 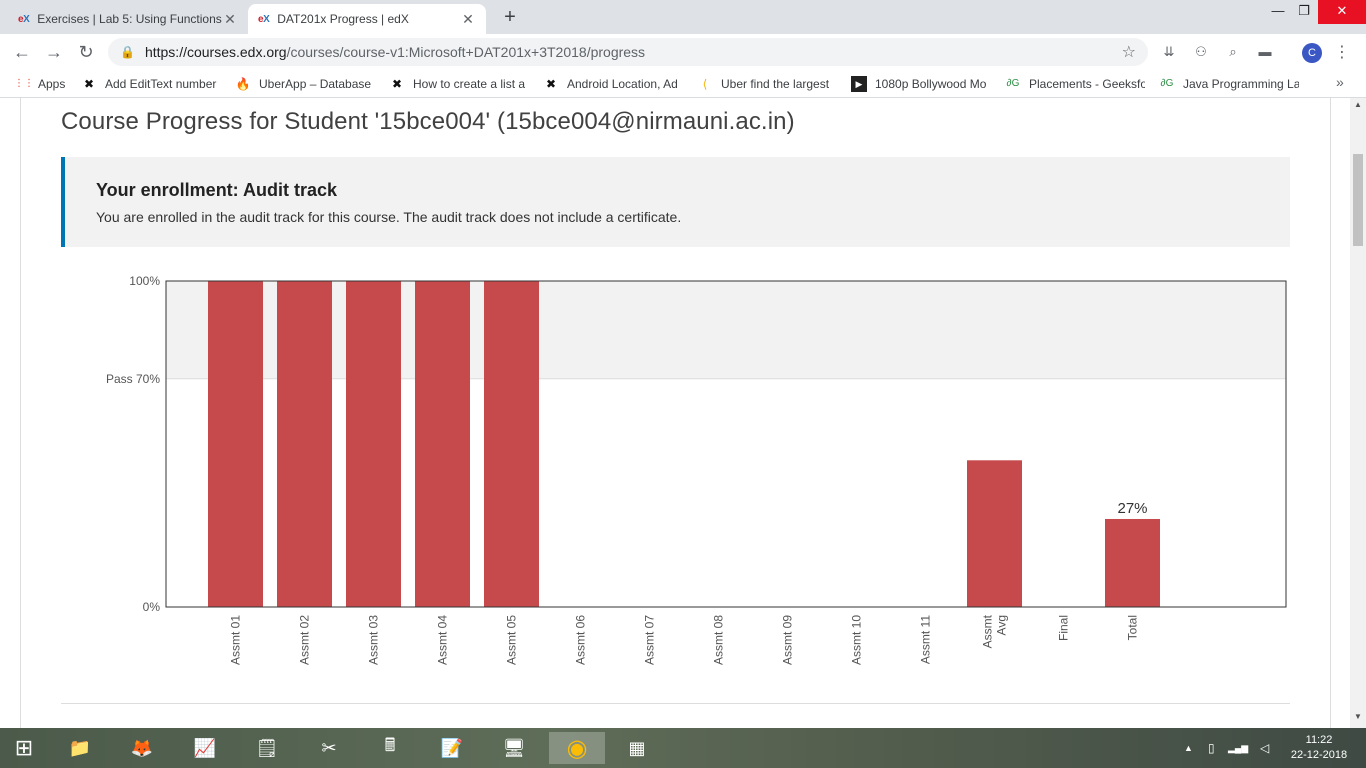 I want to click on enrollment-title: Your enrollment: Audit track, so click(x=217, y=190).